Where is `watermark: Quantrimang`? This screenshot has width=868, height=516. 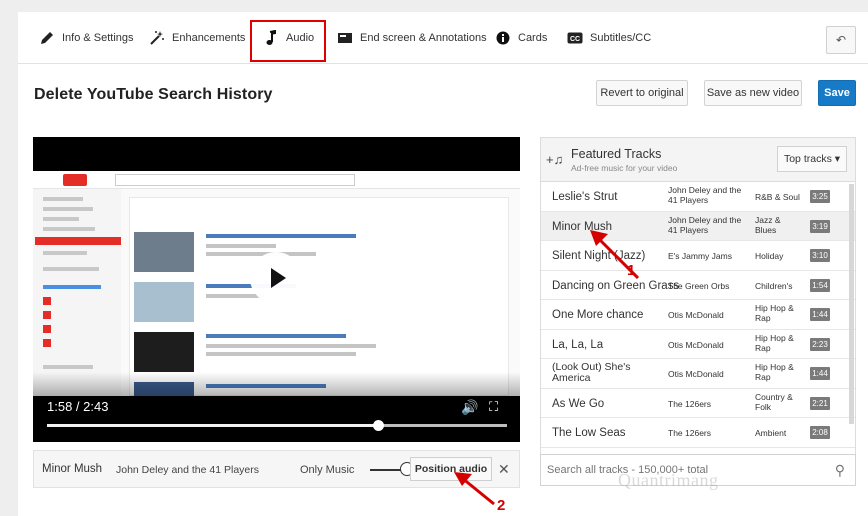 watermark: Quantrimang is located at coordinates (668, 480).